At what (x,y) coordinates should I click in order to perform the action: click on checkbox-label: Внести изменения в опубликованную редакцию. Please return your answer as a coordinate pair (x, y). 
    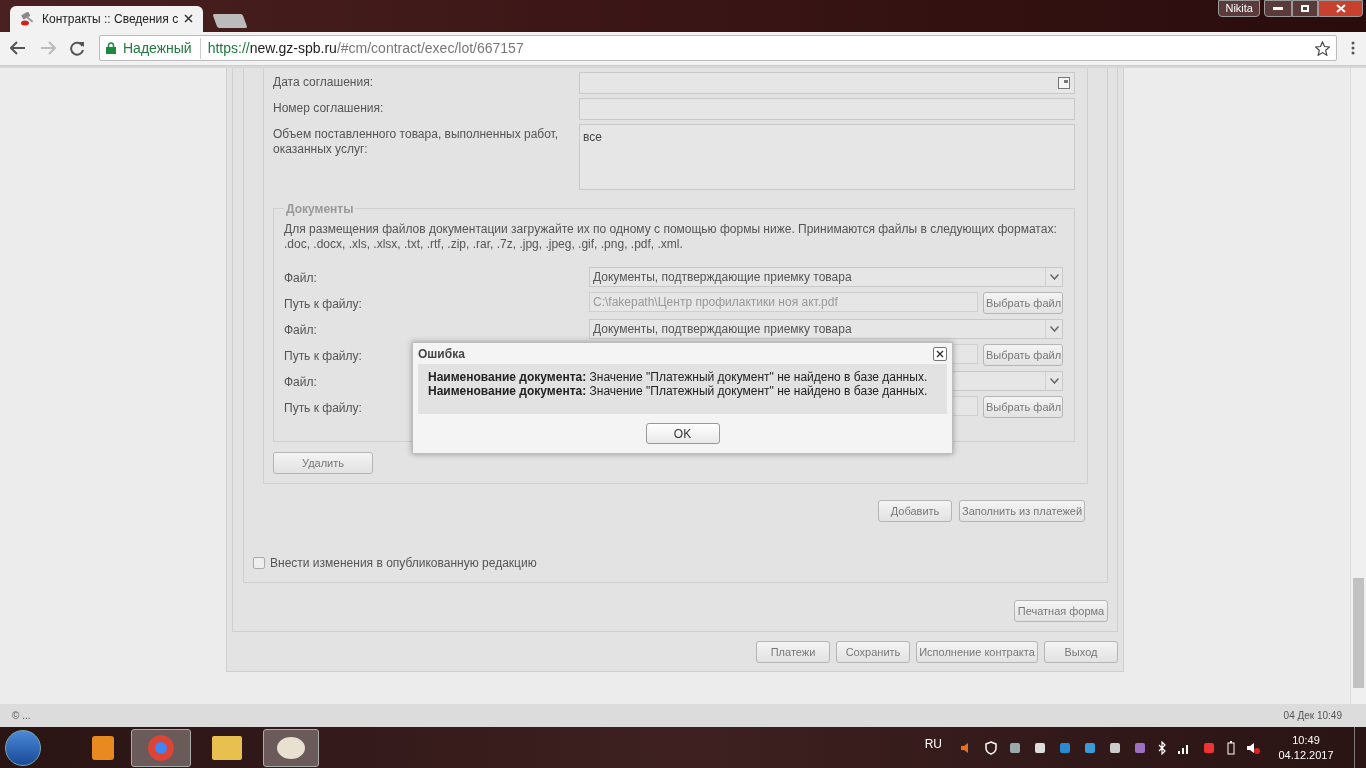
    Looking at the image, I should click on (403, 563).